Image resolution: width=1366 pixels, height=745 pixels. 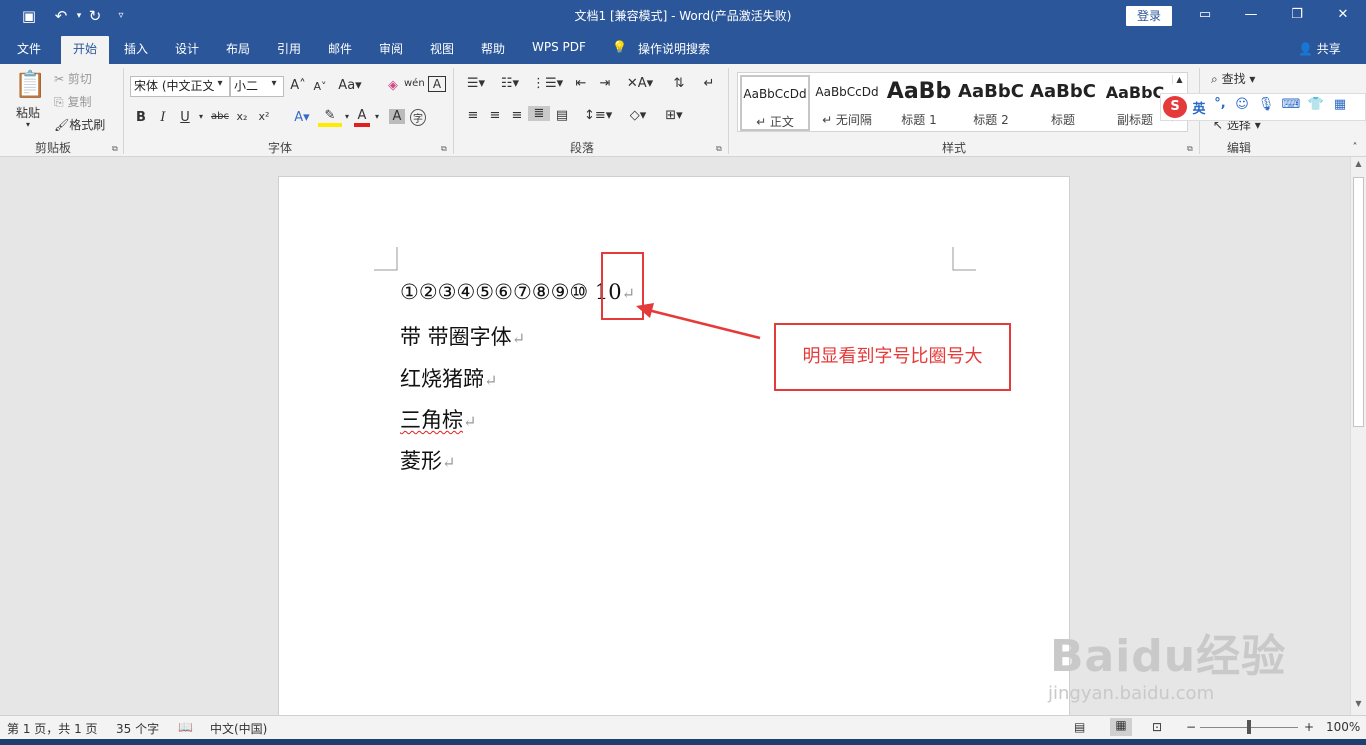 I want to click on distributed-icon: ▤, so click(x=562, y=115).